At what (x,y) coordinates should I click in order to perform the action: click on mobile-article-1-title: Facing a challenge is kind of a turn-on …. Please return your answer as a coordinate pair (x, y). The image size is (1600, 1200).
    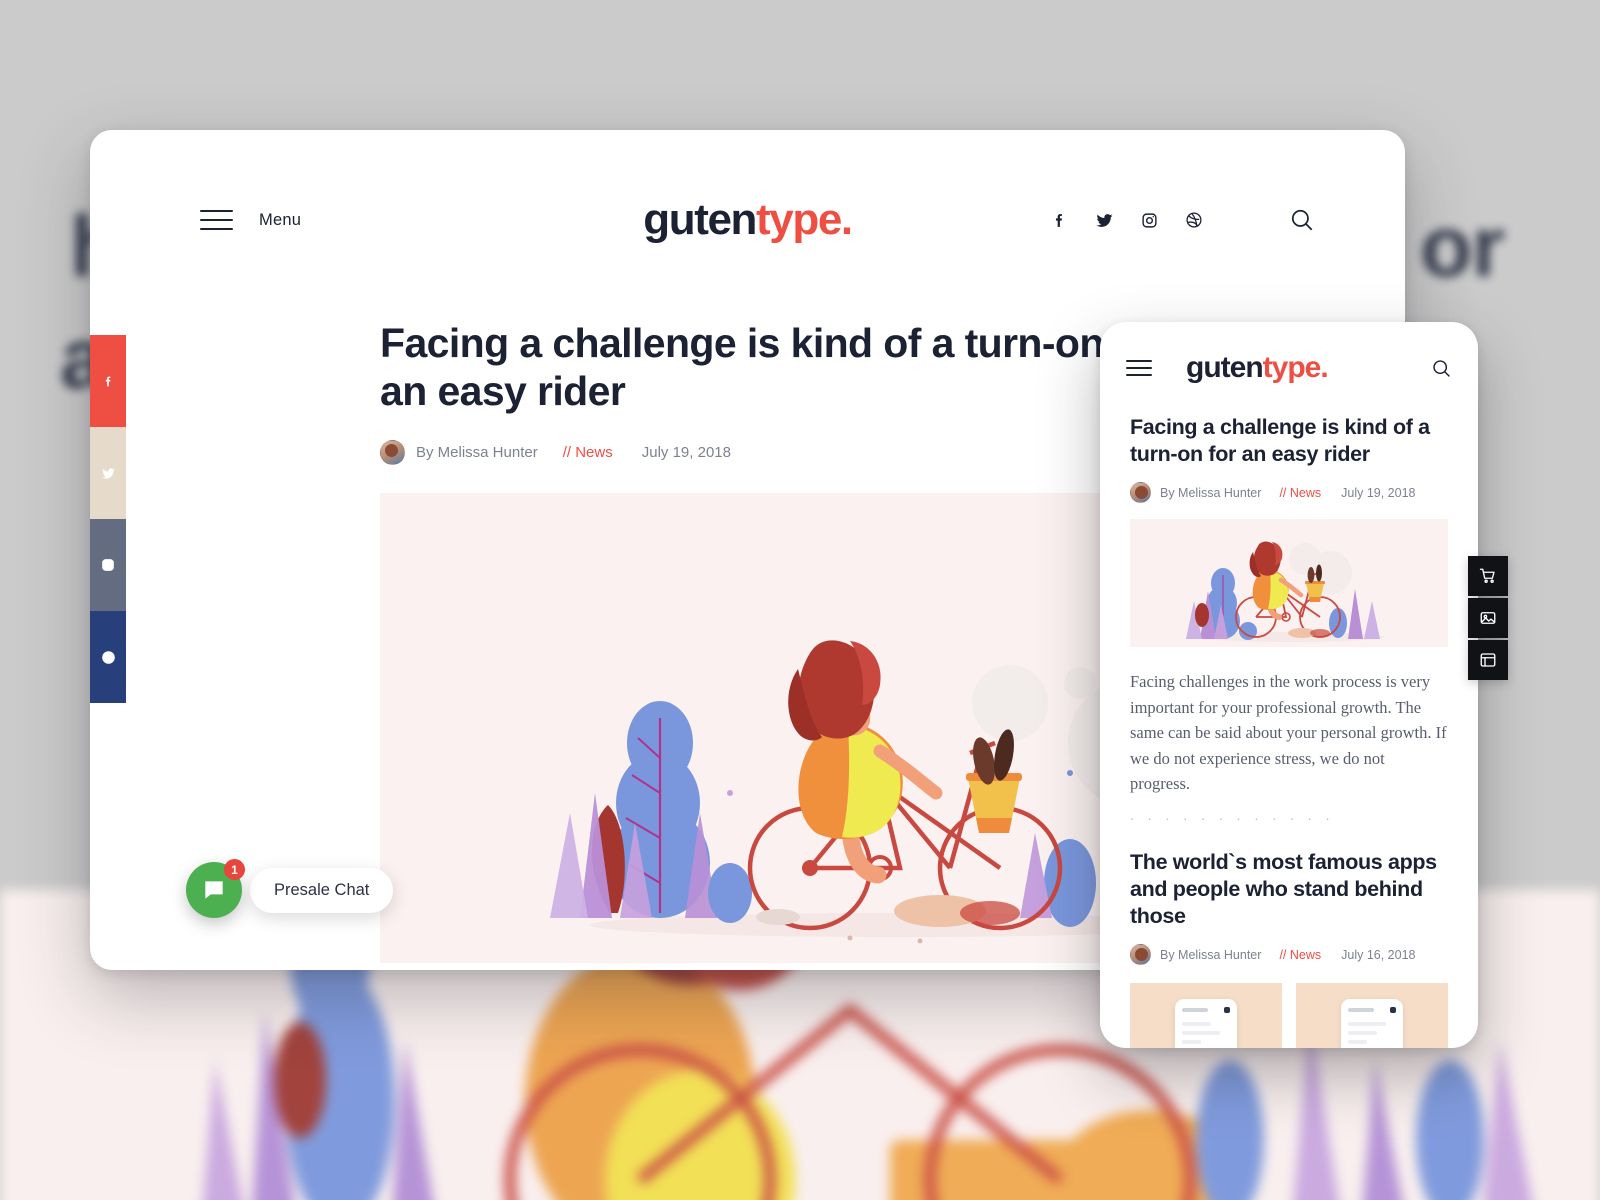
    Looking at the image, I should click on (1280, 441).